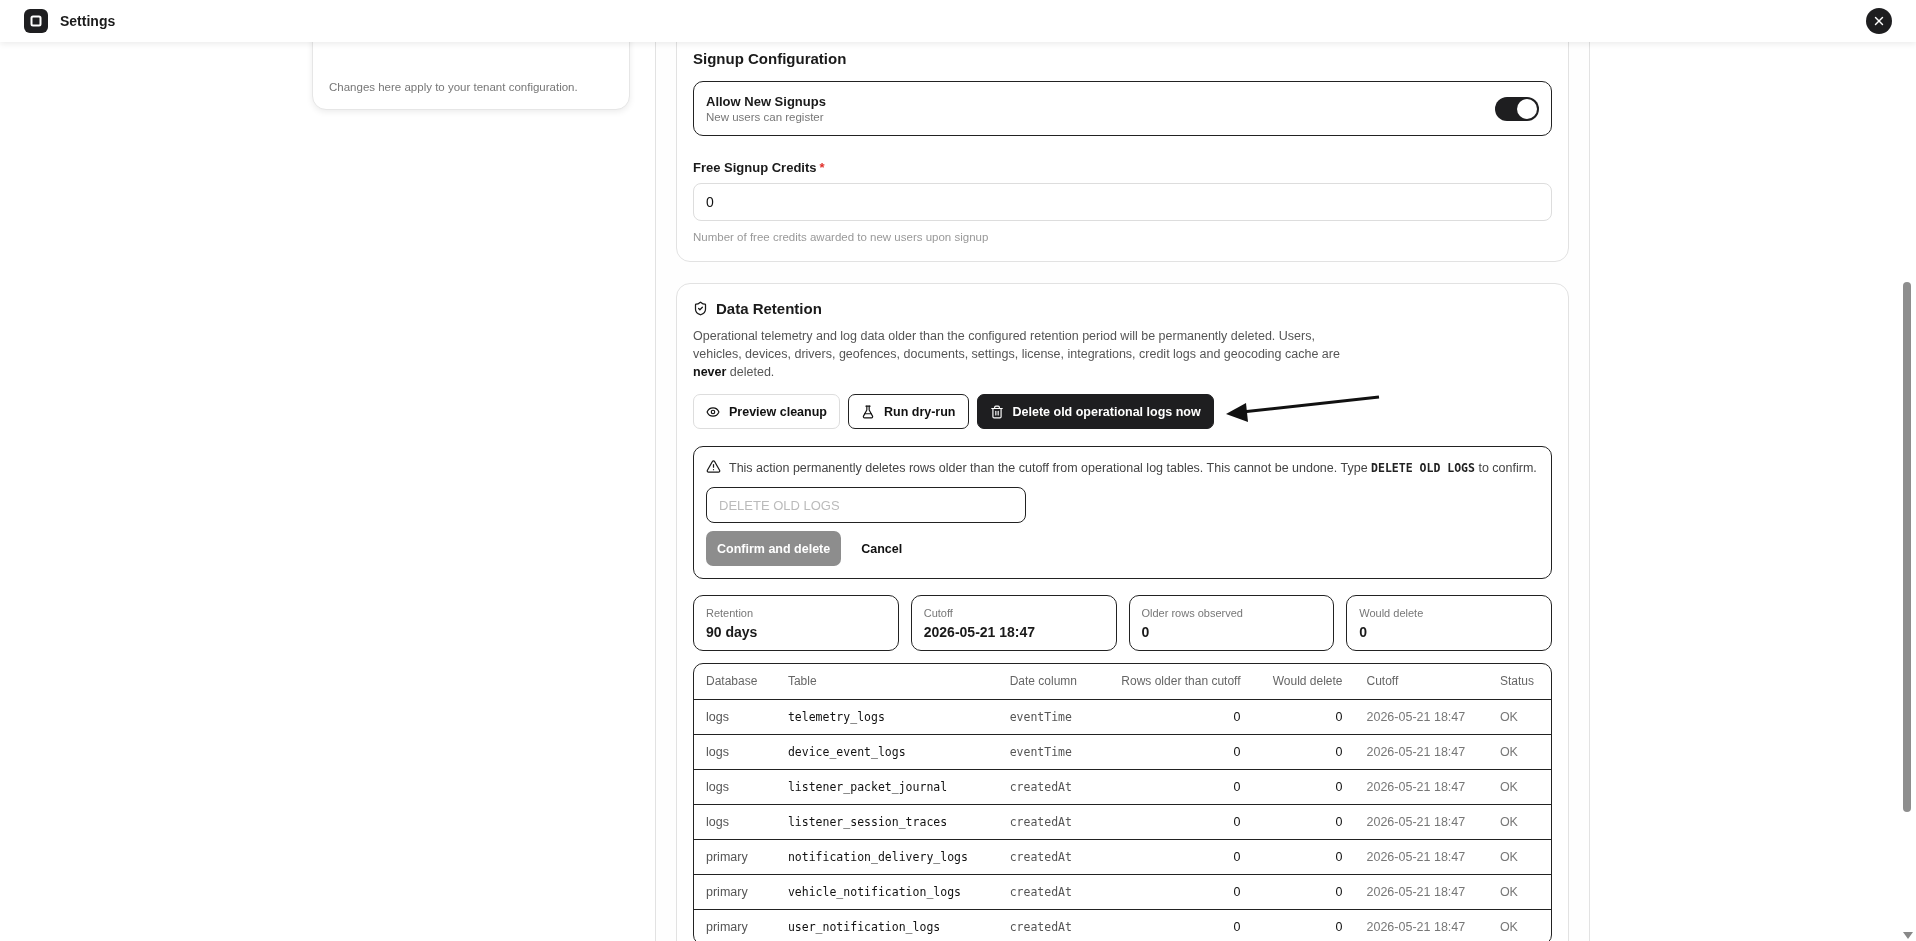 This screenshot has height=941, width=1916. What do you see at coordinates (886, 786) in the screenshot?
I see `table-cell: listener_packet_journal` at bounding box center [886, 786].